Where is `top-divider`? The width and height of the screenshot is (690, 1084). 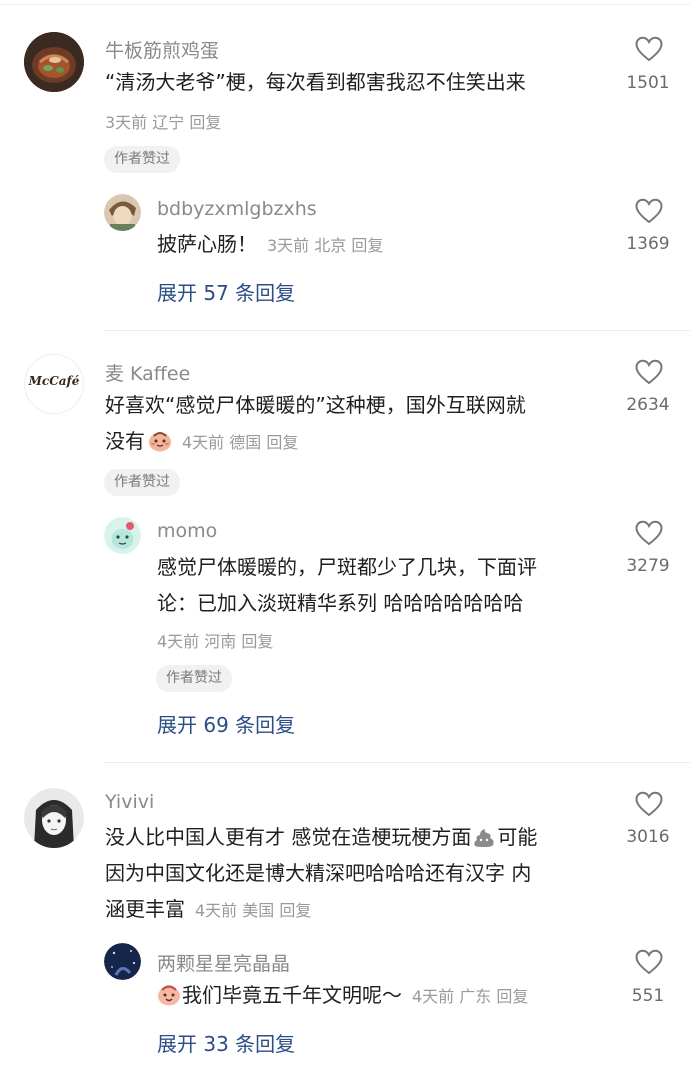
top-divider is located at coordinates (345, 4).